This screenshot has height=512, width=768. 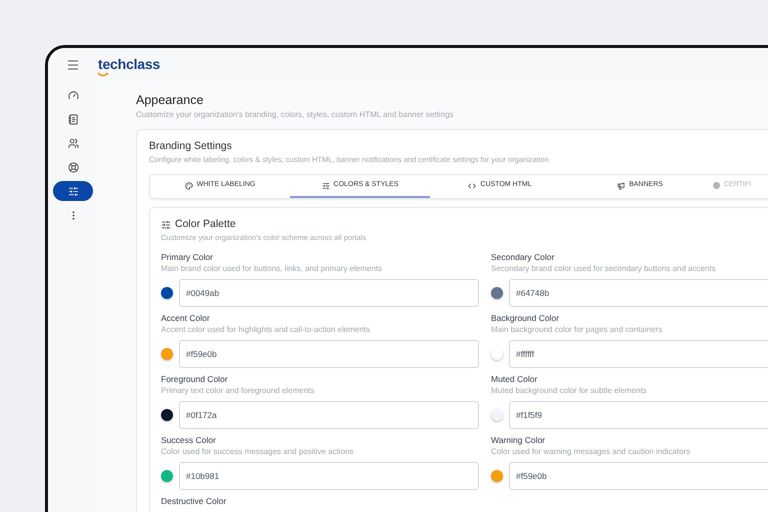 What do you see at coordinates (194, 501) in the screenshot?
I see `field-label: Destructive Color` at bounding box center [194, 501].